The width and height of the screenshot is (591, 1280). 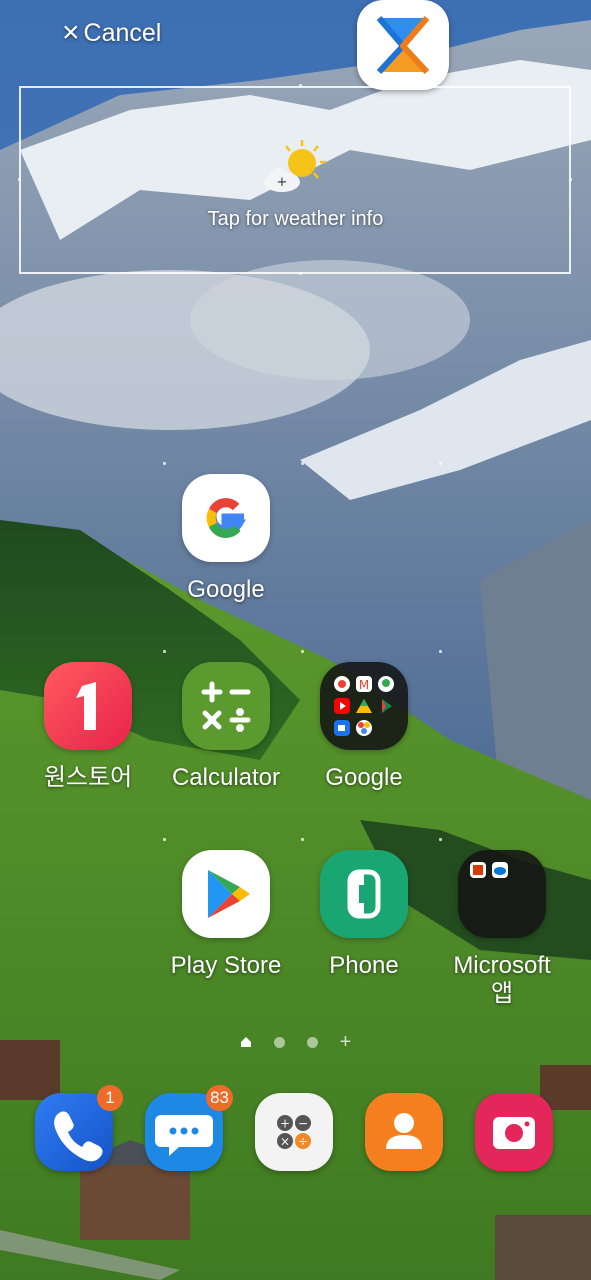 I want to click on app-label: 원스토어, so click(x=88, y=777).